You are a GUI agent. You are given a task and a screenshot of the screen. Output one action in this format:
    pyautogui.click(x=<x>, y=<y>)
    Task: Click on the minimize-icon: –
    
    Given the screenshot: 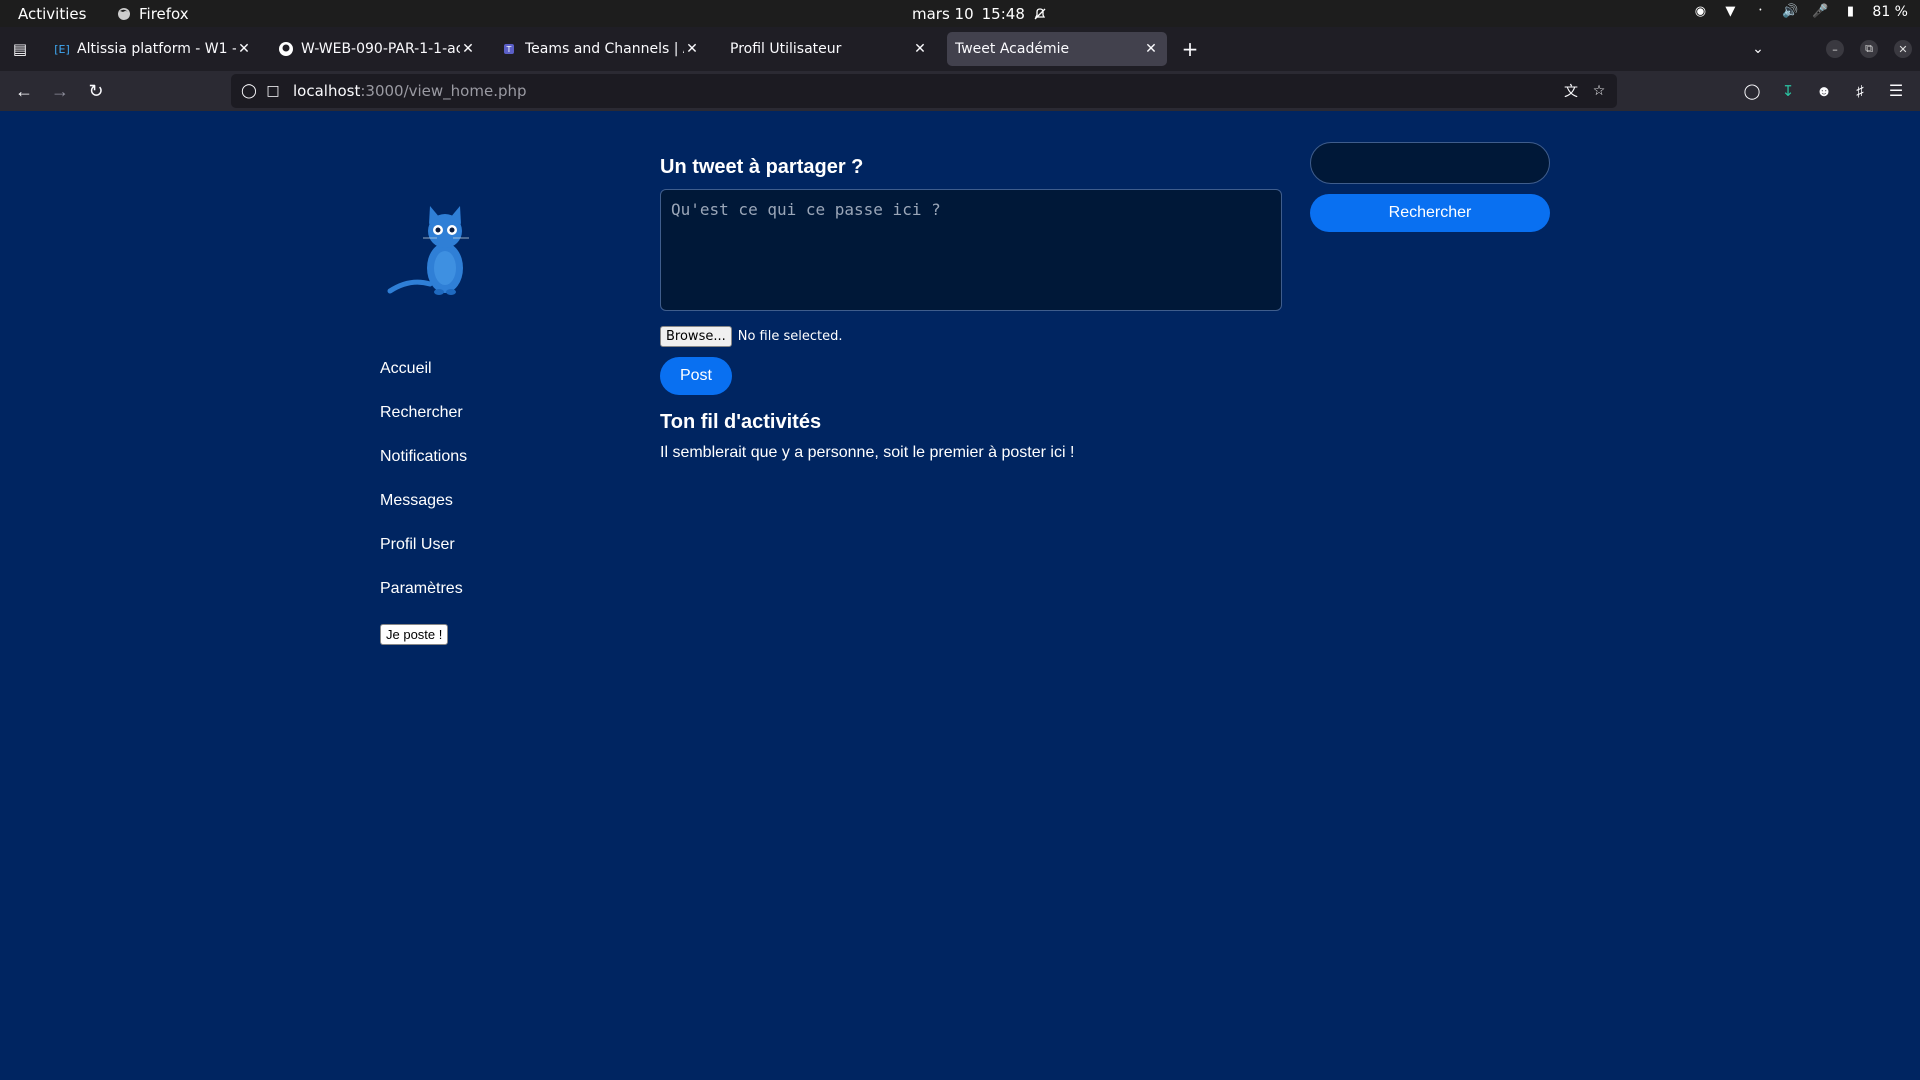 What is the action you would take?
    pyautogui.click(x=1835, y=49)
    